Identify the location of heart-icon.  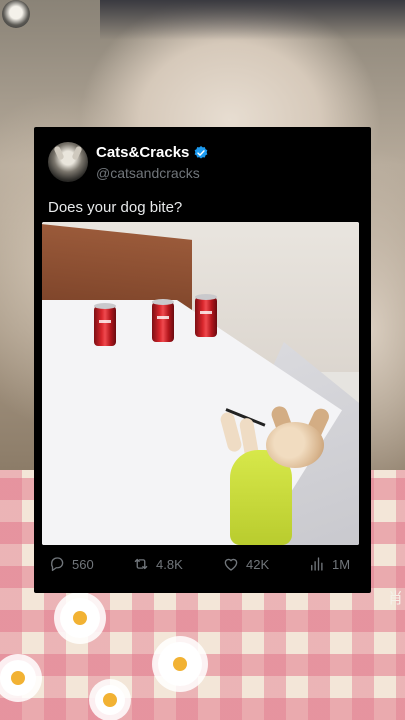
(231, 564).